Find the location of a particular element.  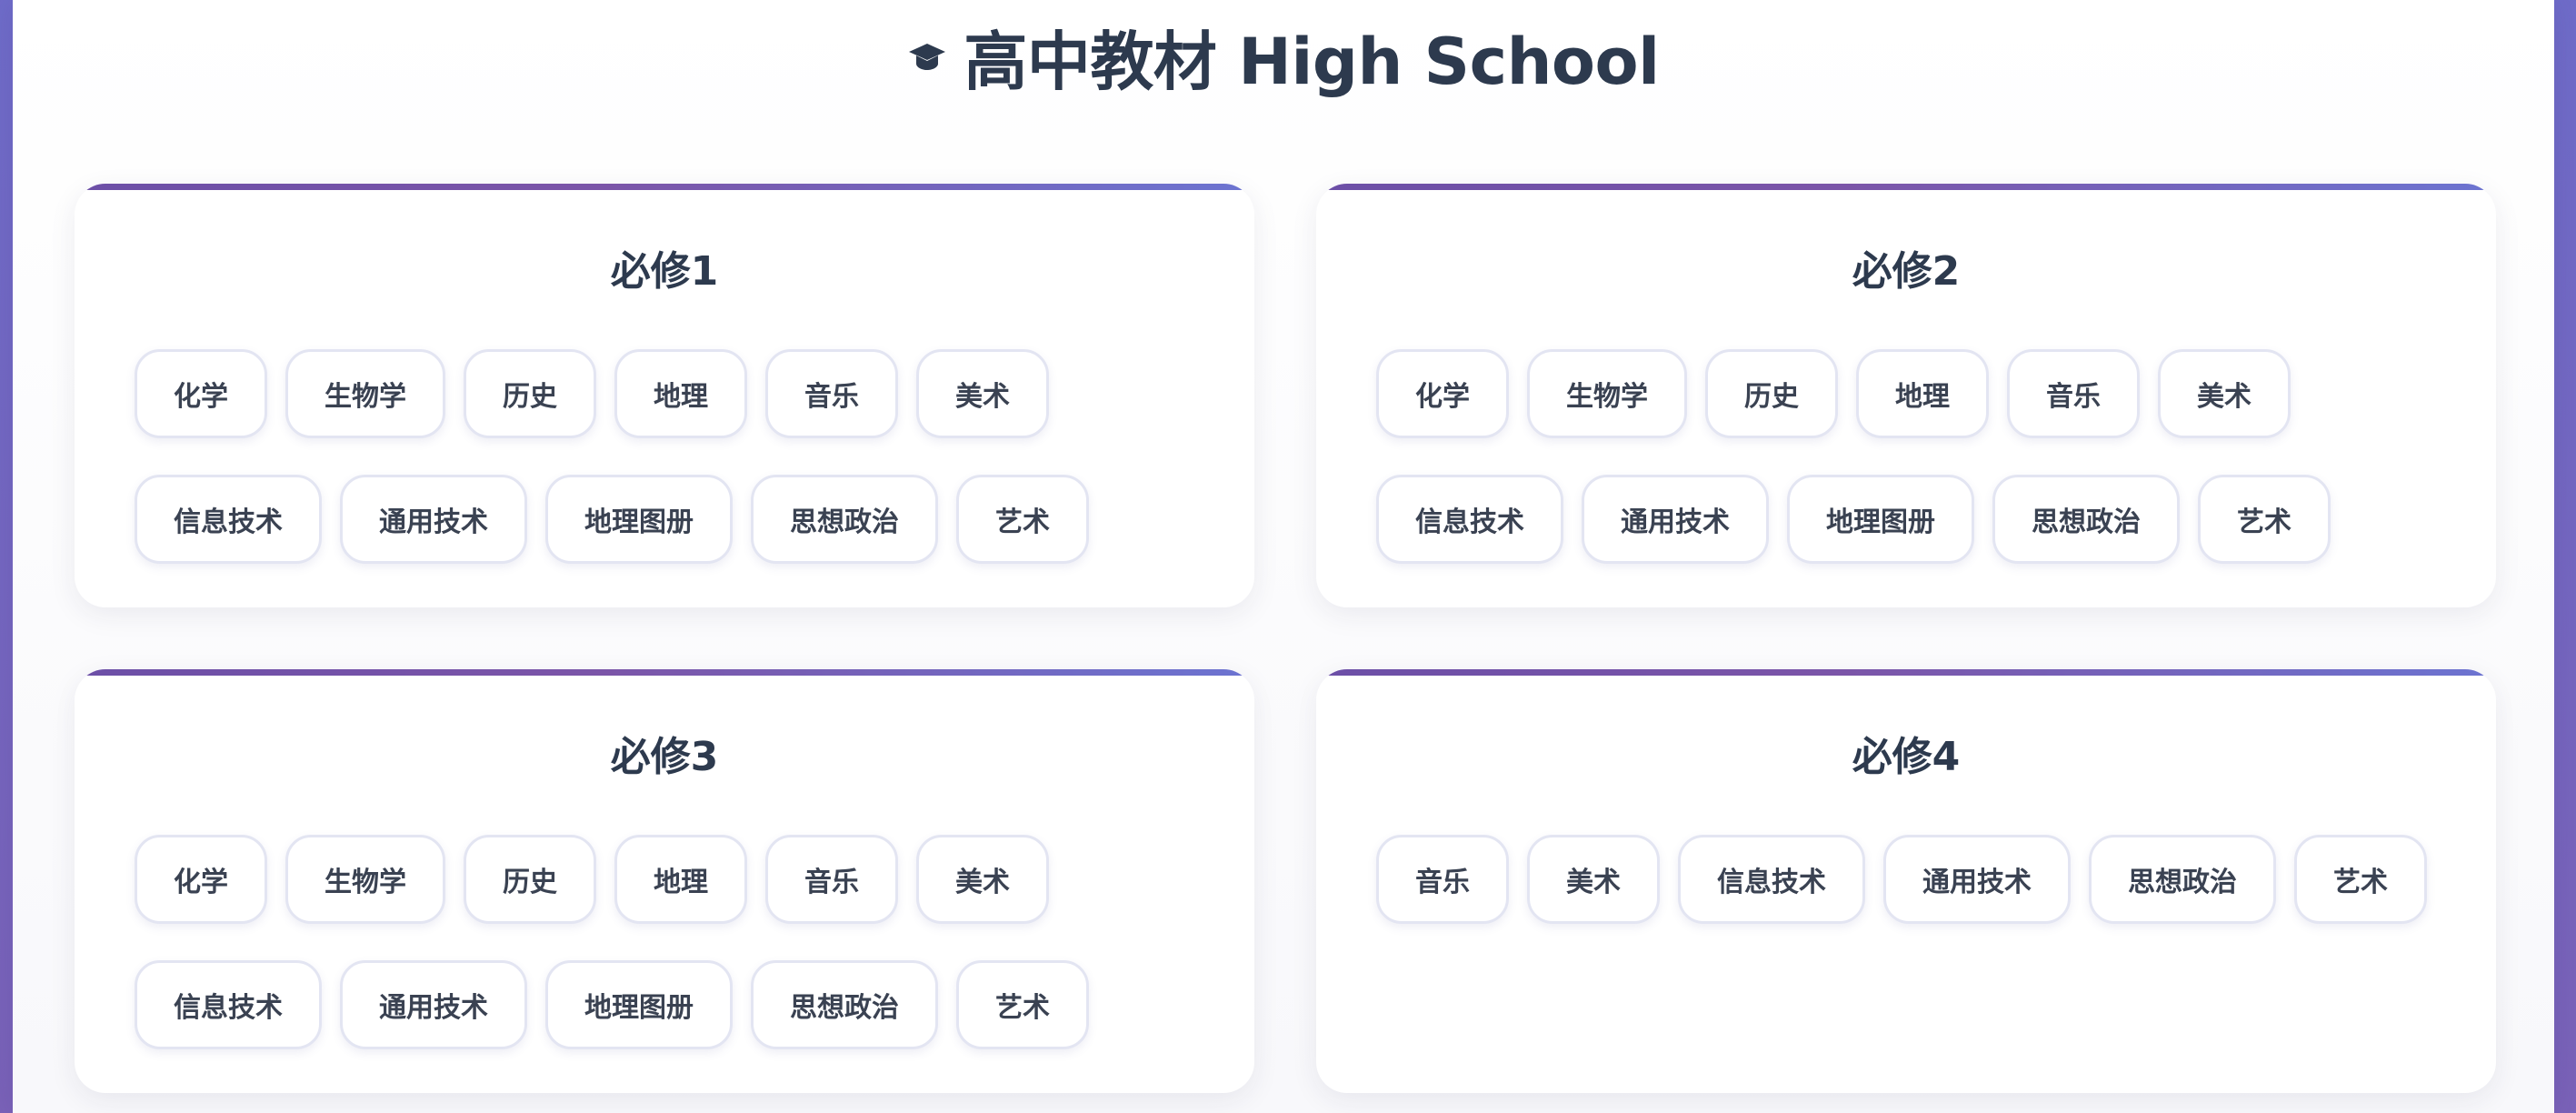

graduation-cap-icon is located at coordinates (927, 57).